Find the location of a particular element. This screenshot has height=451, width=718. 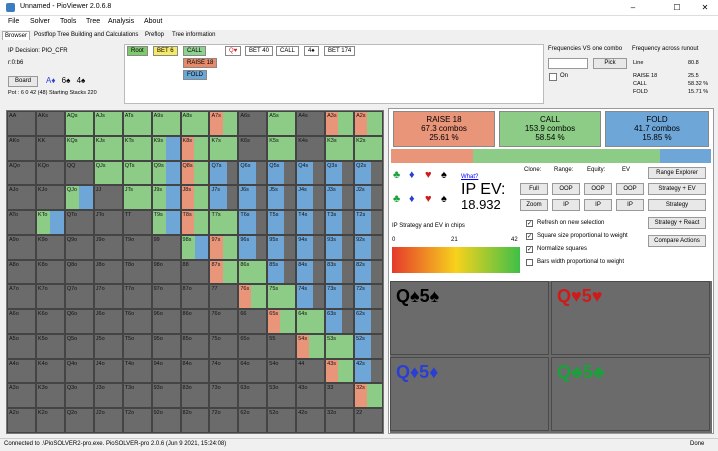

equity-ip-button: IP is located at coordinates (598, 205).